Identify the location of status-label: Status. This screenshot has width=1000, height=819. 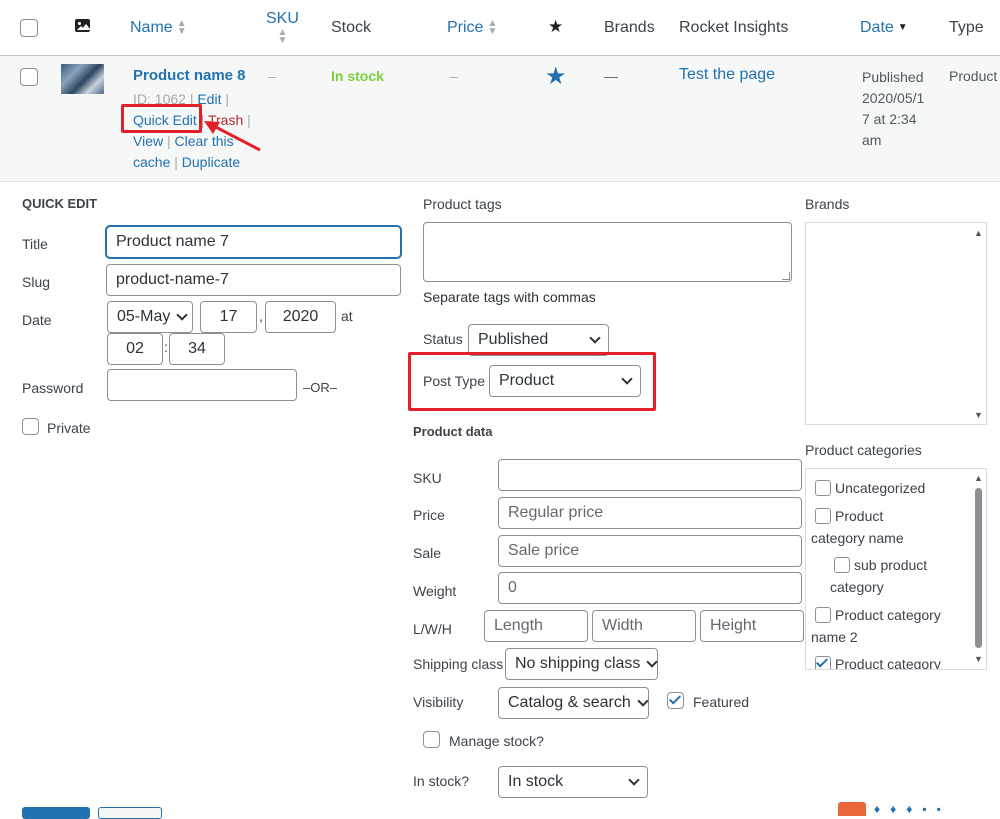
(443, 339).